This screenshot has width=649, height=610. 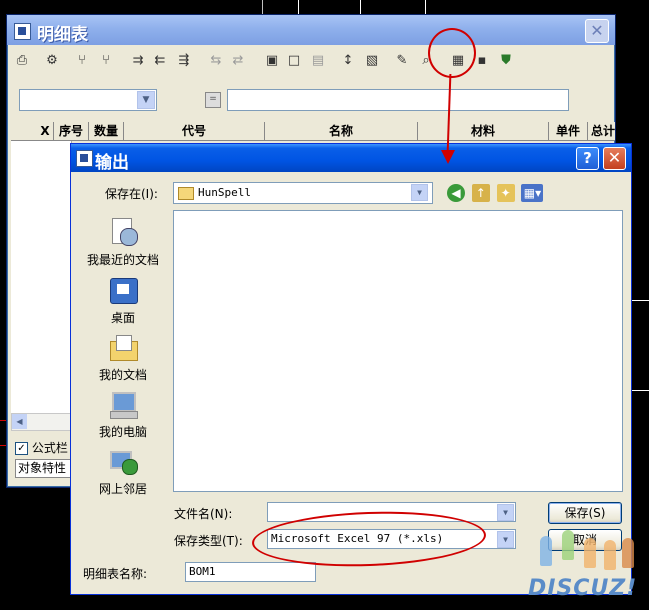 I want to click on bom-name-input: BOM1, so click(x=250, y=572).